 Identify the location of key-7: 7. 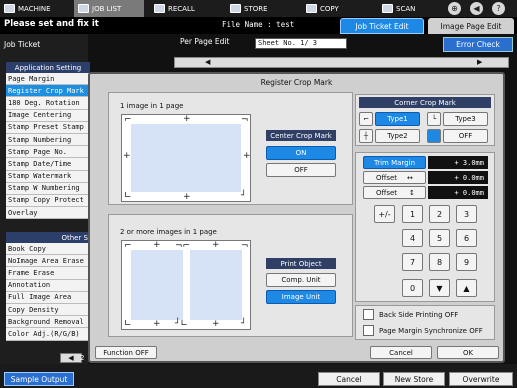
(412, 262).